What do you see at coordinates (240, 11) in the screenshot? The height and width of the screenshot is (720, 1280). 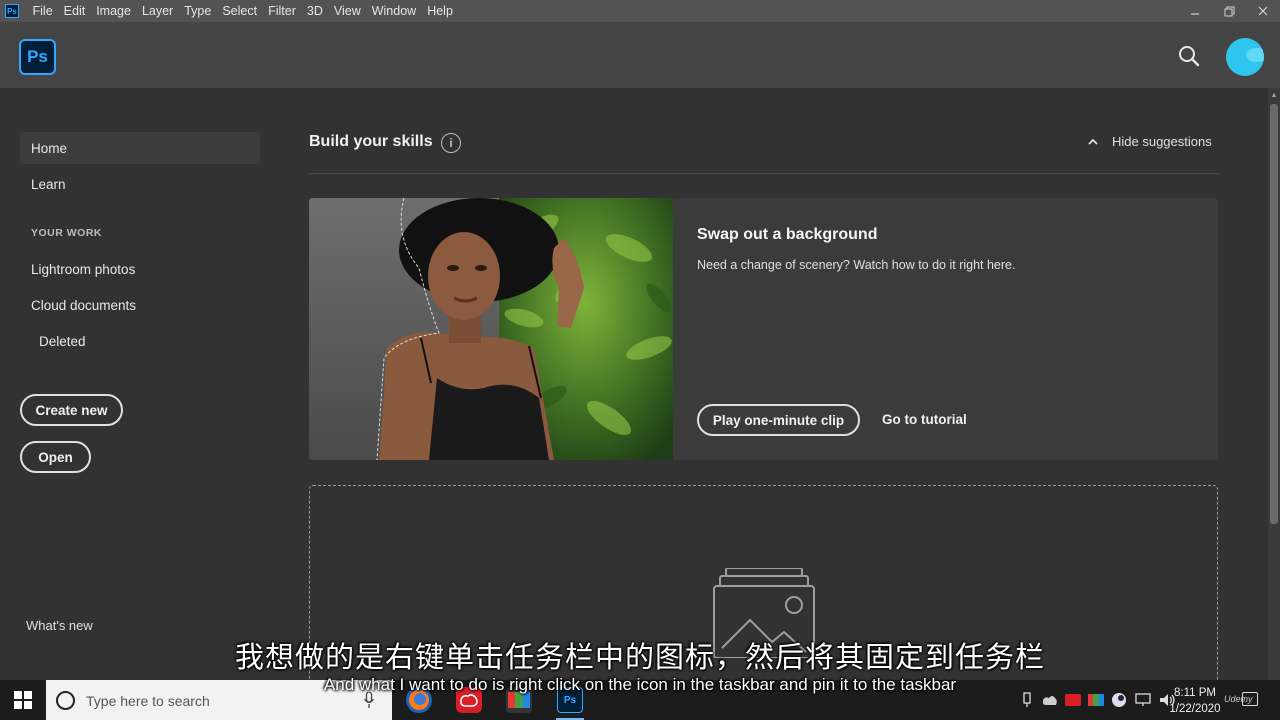 I see `menu-select: Select` at bounding box center [240, 11].